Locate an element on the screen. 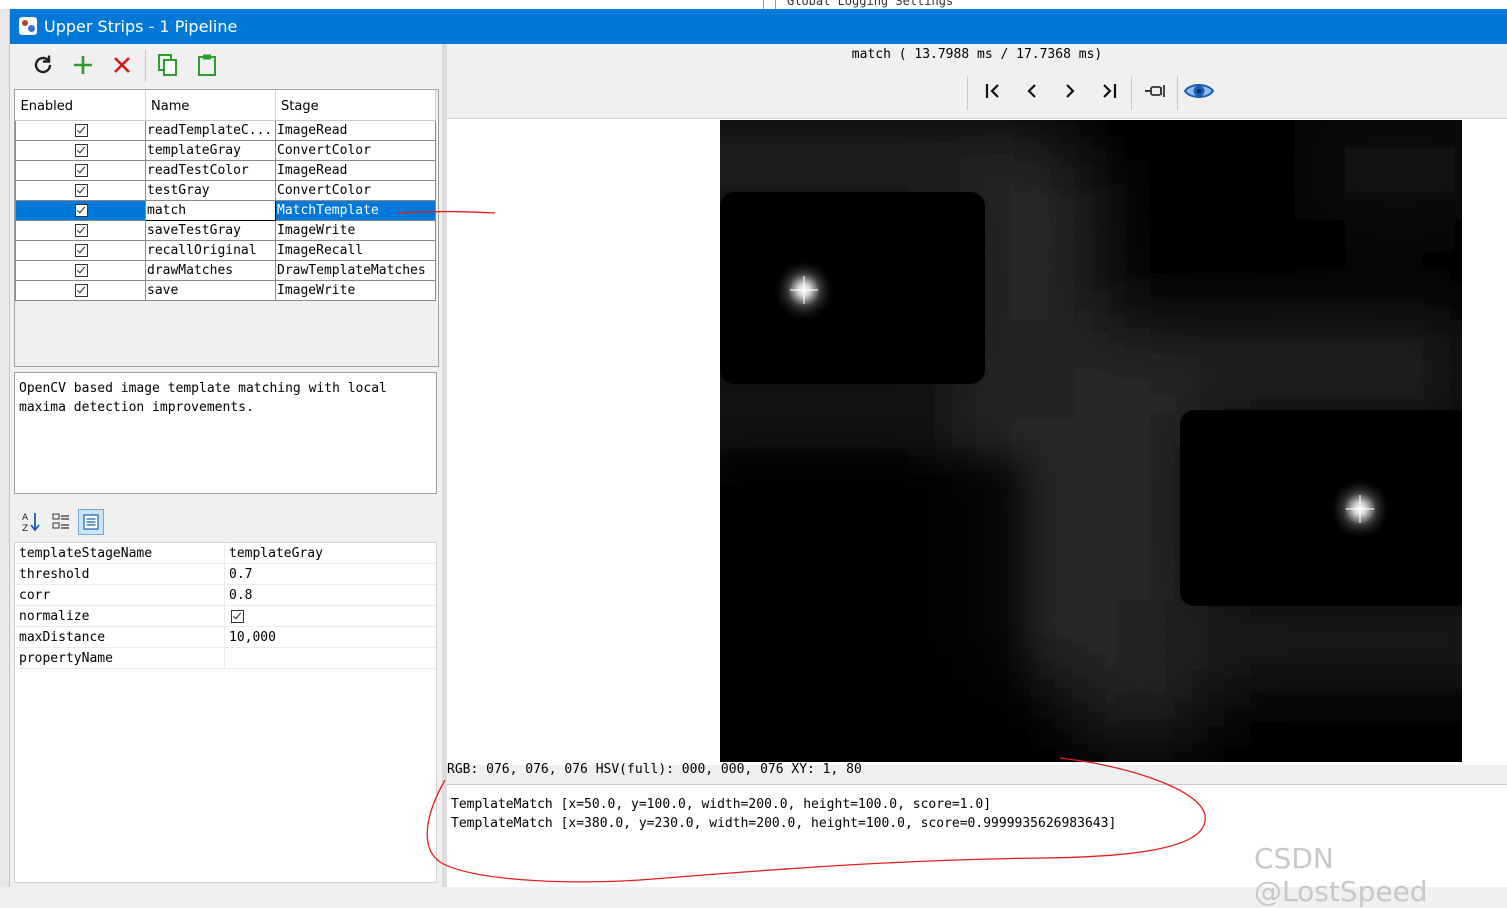 This screenshot has width=1507, height=908. table-row: save ImageWrite is located at coordinates (225, 290).